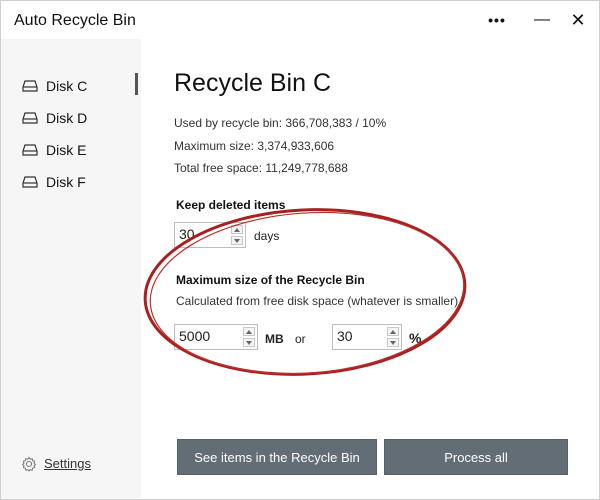 Image resolution: width=600 pixels, height=500 pixels. What do you see at coordinates (29, 464) in the screenshot?
I see `gear-icon` at bounding box center [29, 464].